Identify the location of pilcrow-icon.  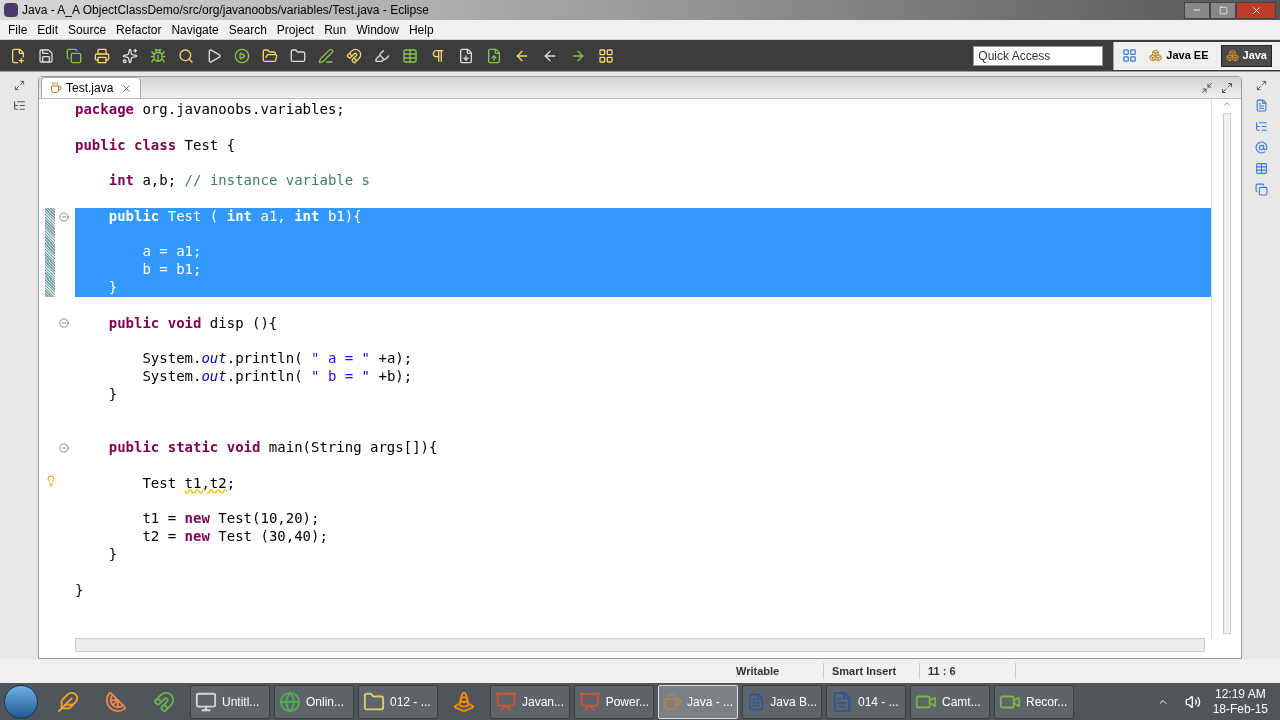
(438, 55).